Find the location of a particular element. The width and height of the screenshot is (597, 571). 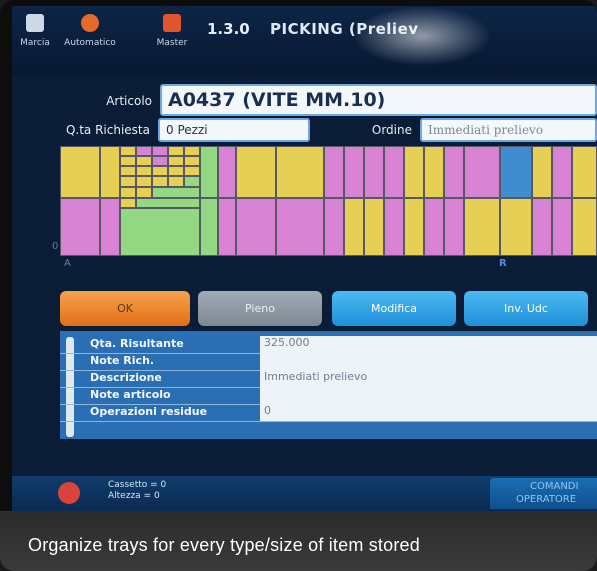

ok-button: OK is located at coordinates (125, 308).